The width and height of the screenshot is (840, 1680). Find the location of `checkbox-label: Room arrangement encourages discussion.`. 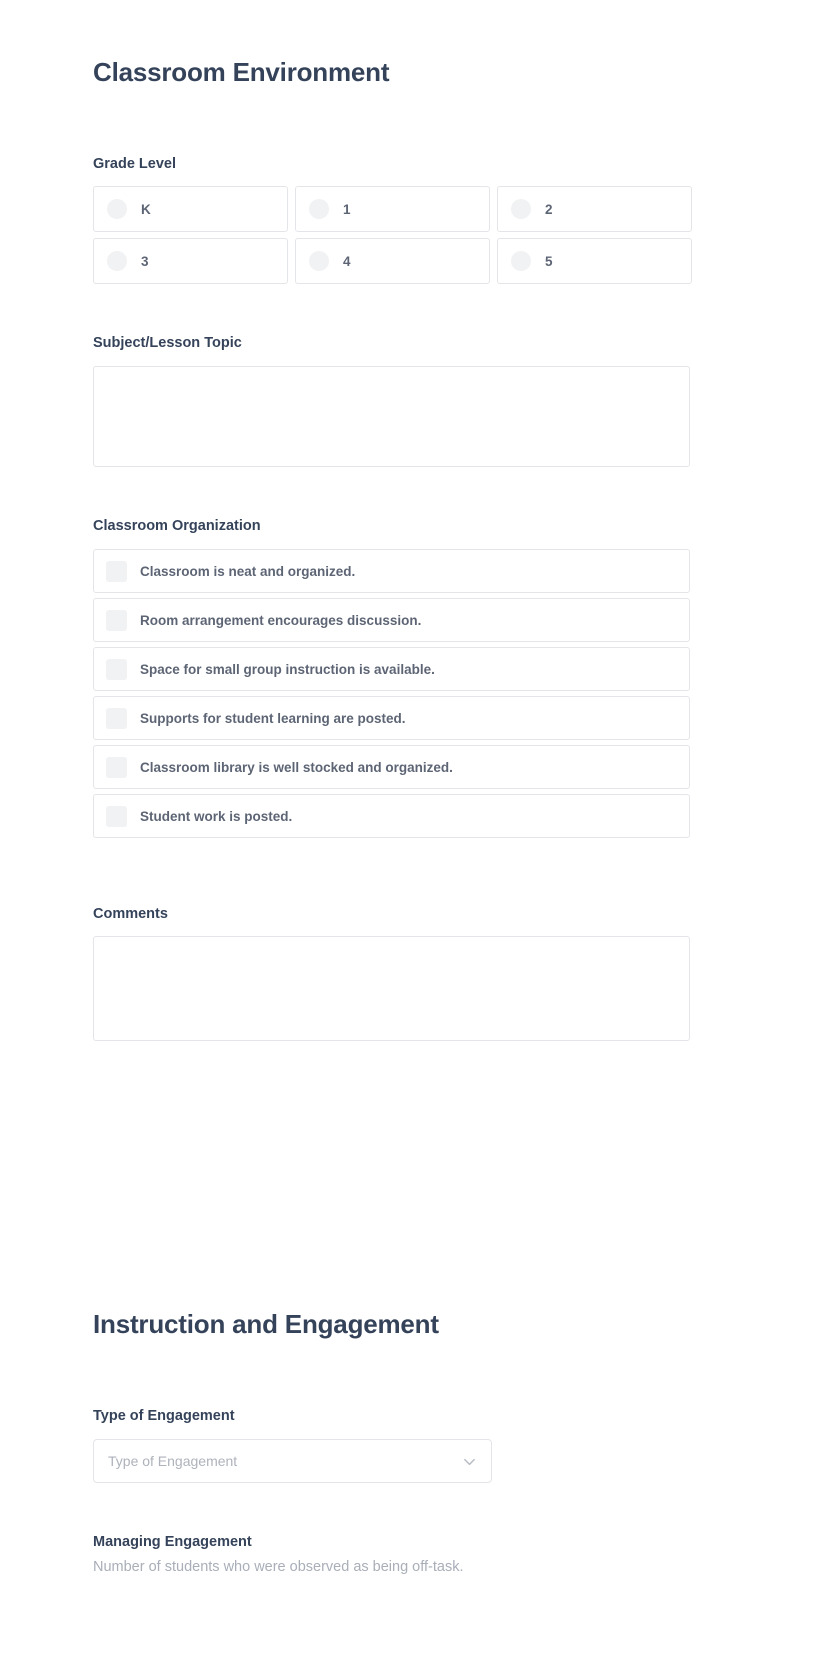

checkbox-label: Room arrangement encourages discussion. is located at coordinates (281, 620).